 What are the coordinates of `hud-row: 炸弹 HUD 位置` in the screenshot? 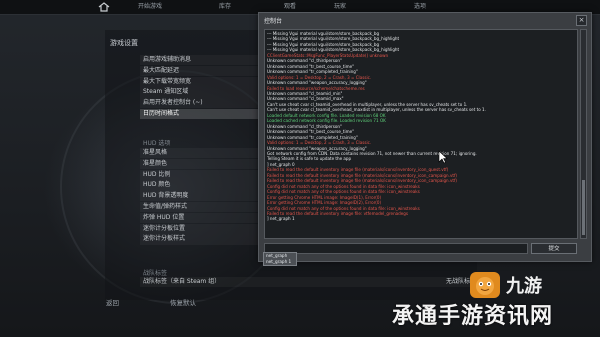 It's located at (200, 218).